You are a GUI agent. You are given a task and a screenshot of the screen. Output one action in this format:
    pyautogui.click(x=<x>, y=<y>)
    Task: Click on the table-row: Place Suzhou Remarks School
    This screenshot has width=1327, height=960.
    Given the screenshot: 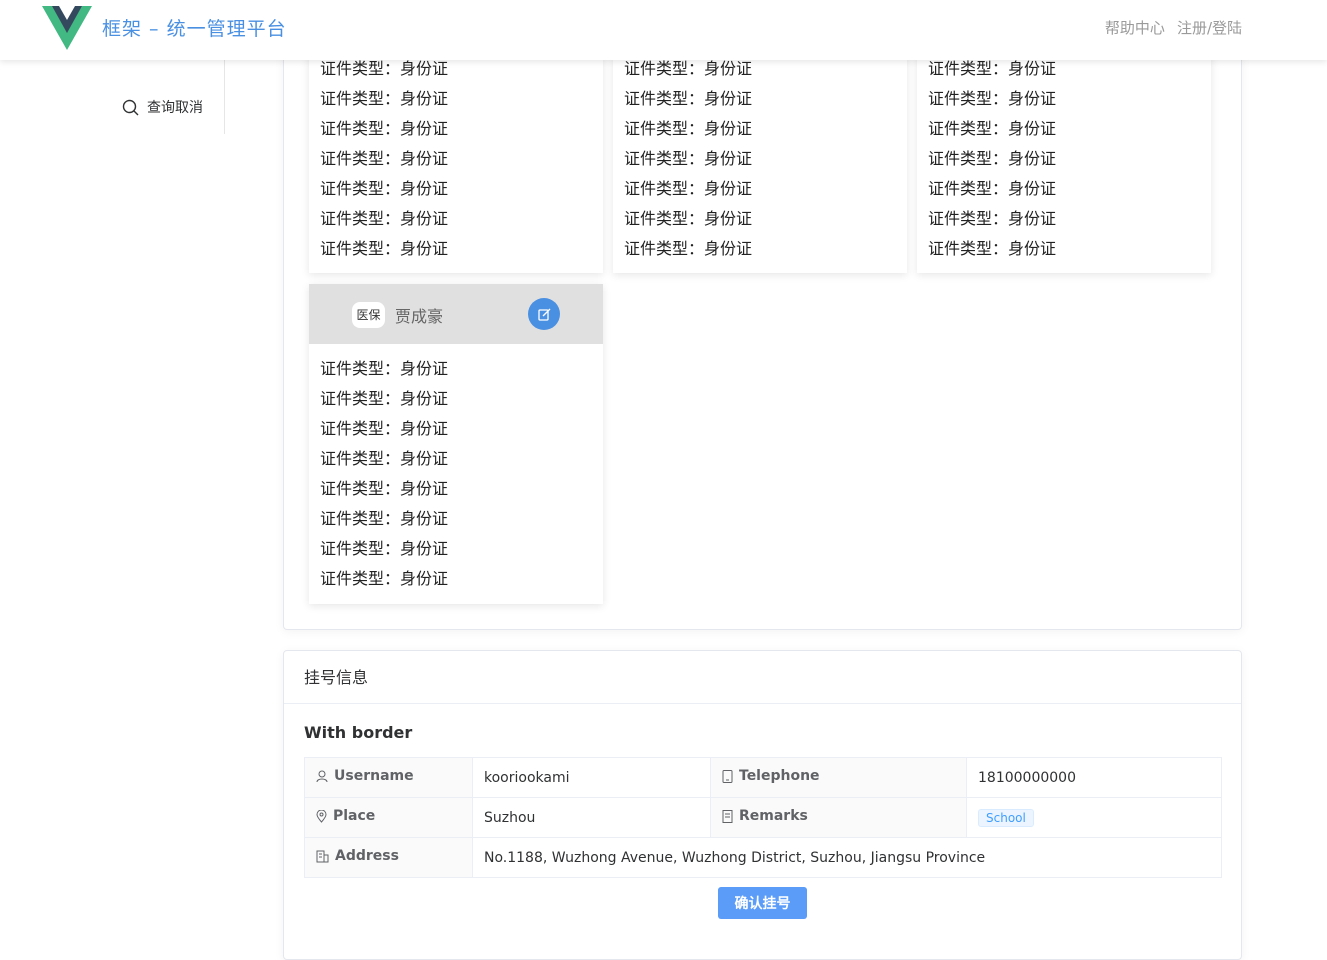 What is the action you would take?
    pyautogui.click(x=763, y=817)
    